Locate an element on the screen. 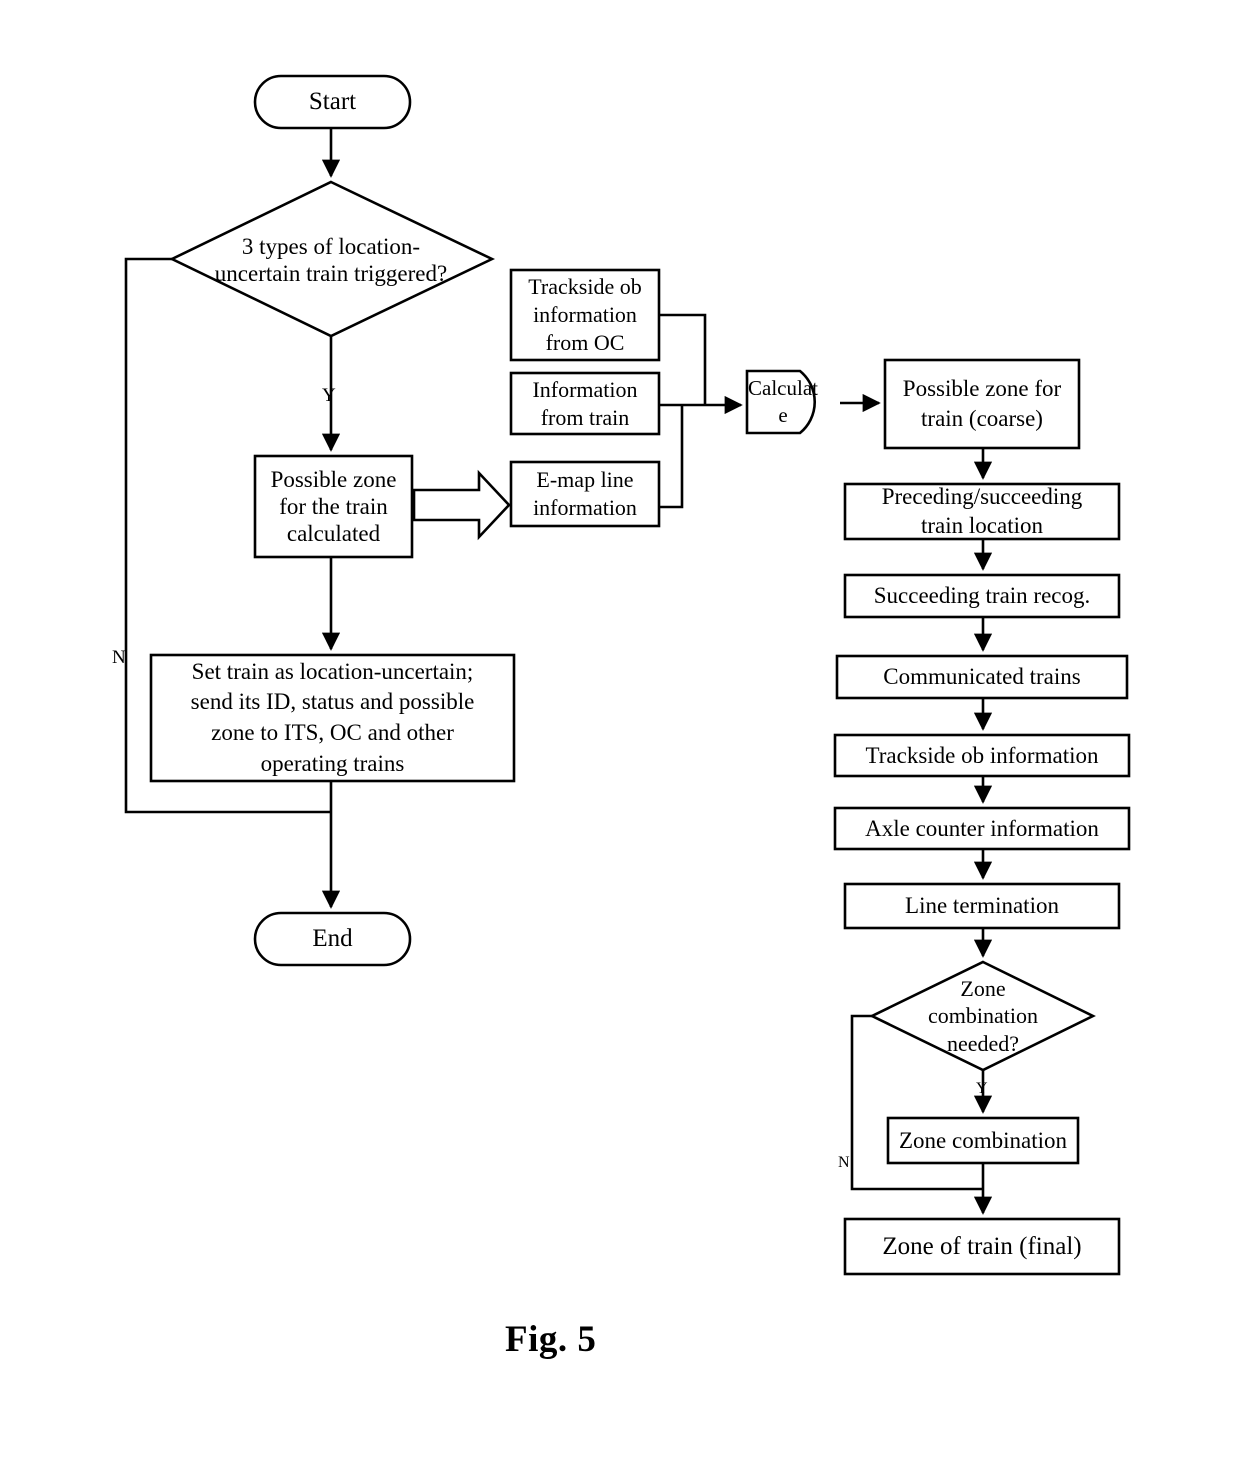 The height and width of the screenshot is (1474, 1240). edge-label-zone-combination-yes: Y is located at coordinates (982, 1088).